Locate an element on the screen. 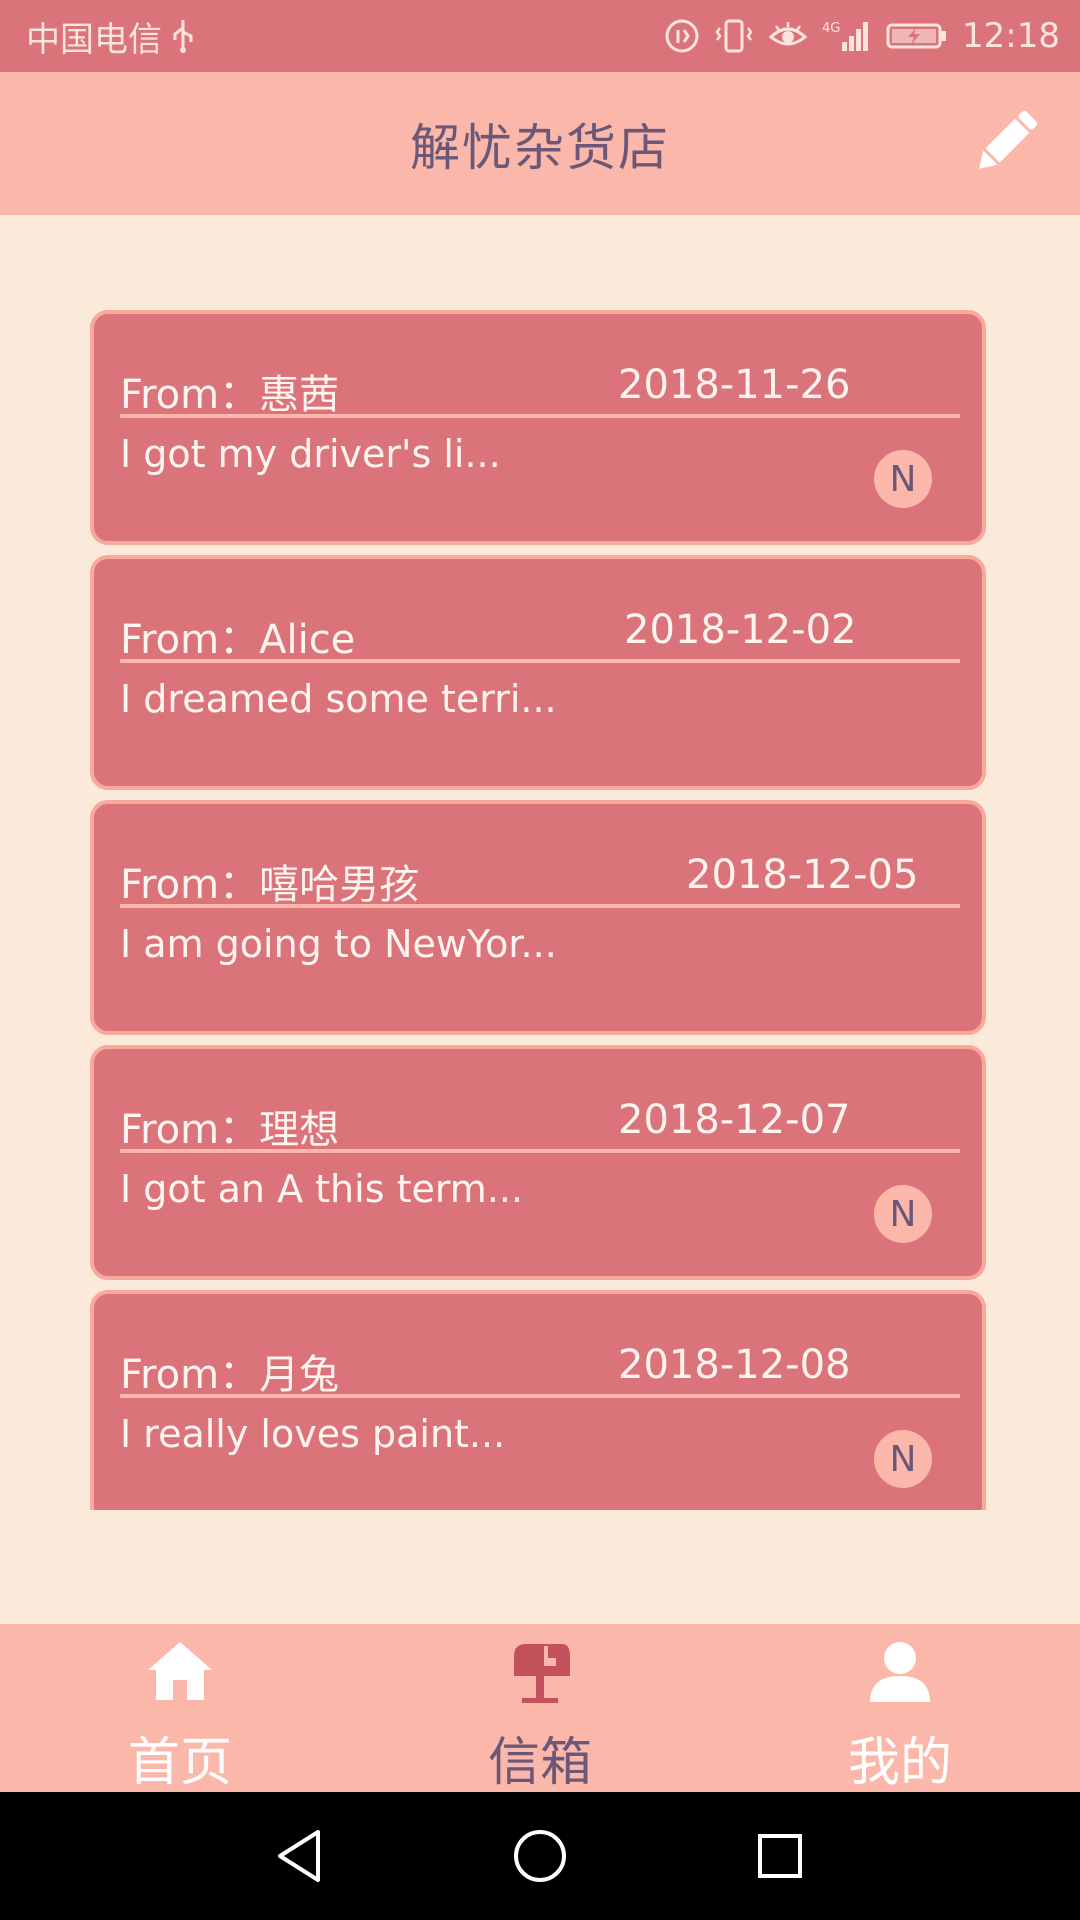 The width and height of the screenshot is (1080, 1920). signal-4g-icon: 4G is located at coordinates (845, 36).